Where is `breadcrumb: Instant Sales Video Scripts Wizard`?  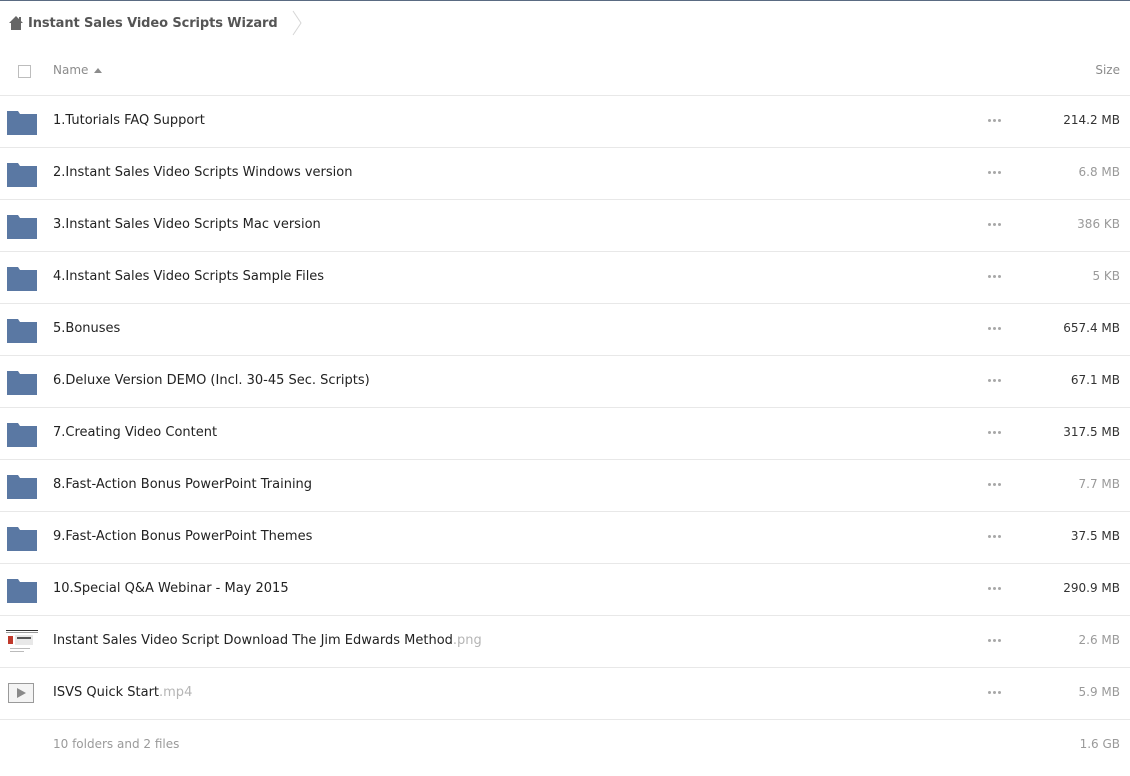
breadcrumb: Instant Sales Video Scripts Wizard is located at coordinates (155, 23).